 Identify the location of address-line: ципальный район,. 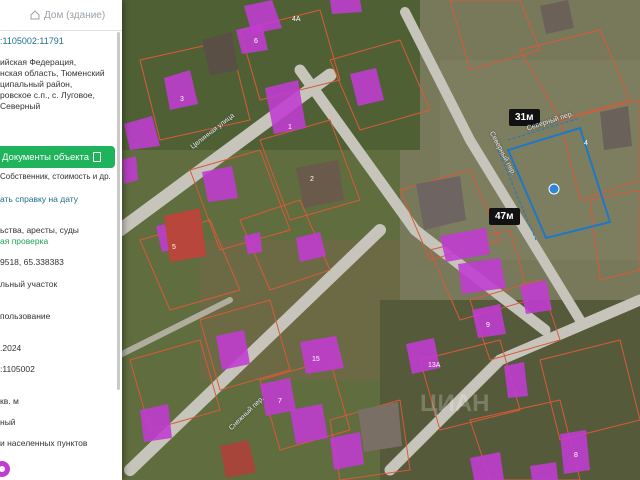
(36, 84).